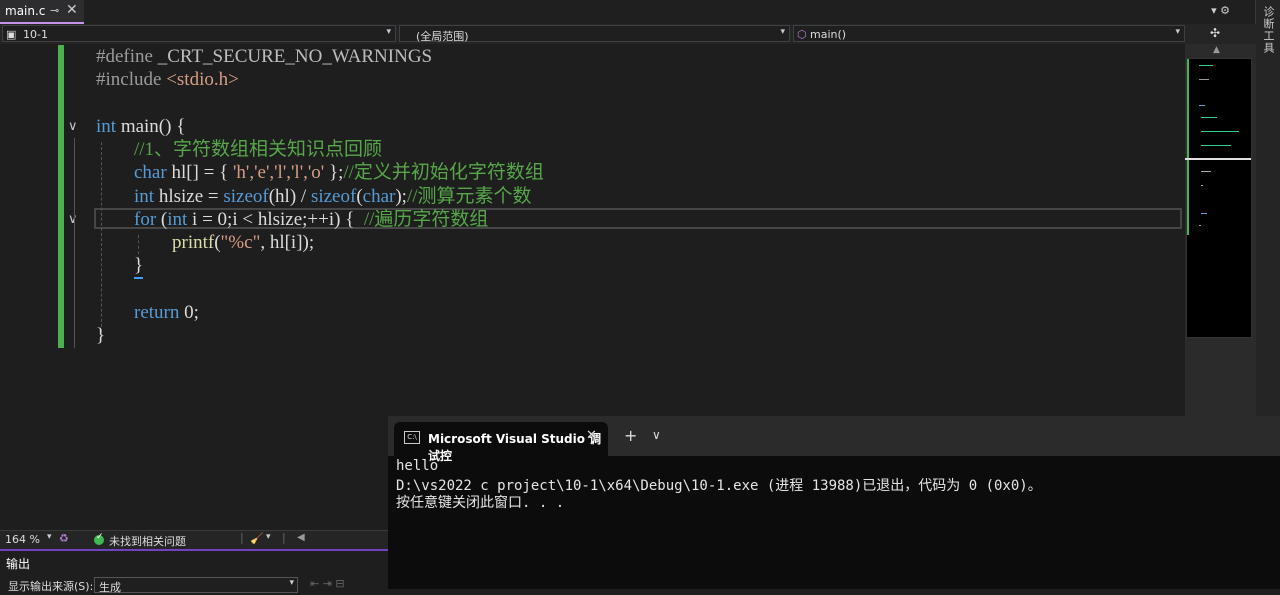 The height and width of the screenshot is (595, 1280). I want to click on code-line-12: return 0;, so click(166, 312).